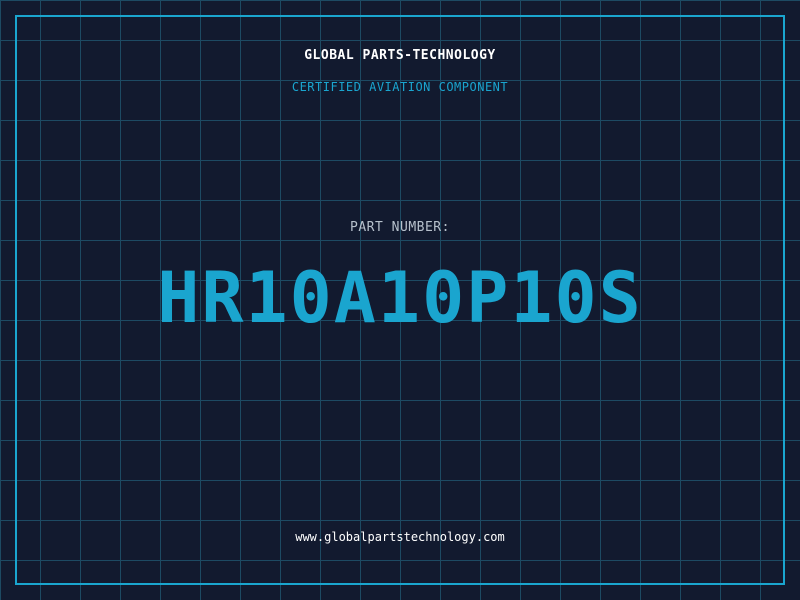  I want to click on part-number-value: HR10A10P10S, so click(400, 298).